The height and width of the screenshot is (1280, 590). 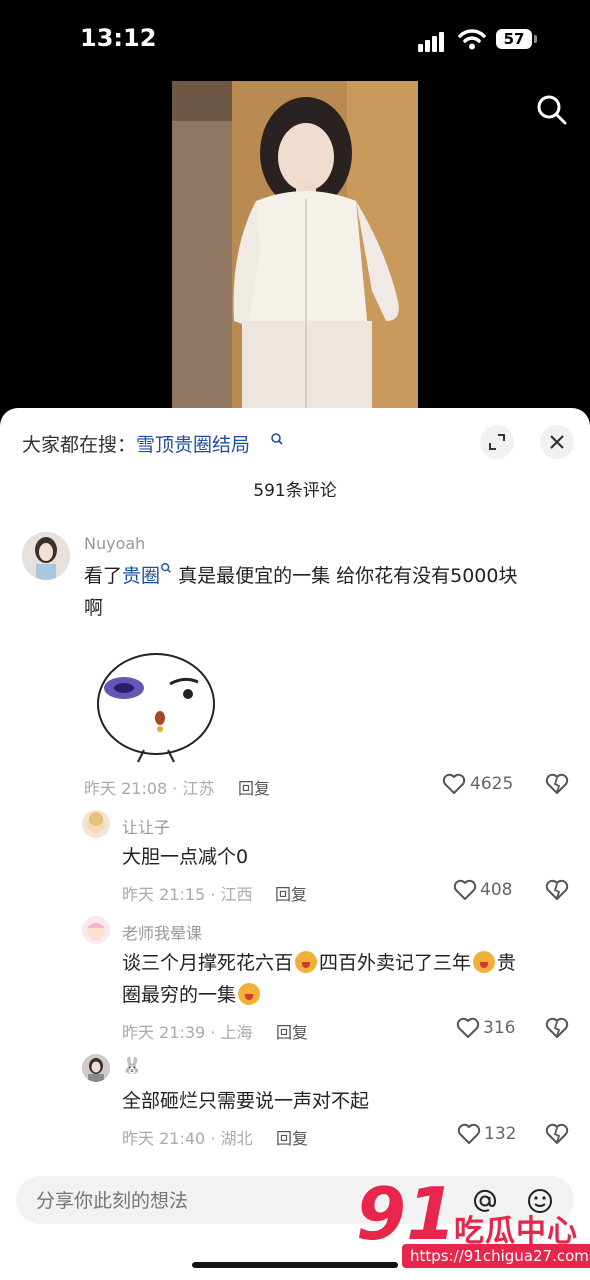 What do you see at coordinates (162, 932) in the screenshot?
I see `reply-username: 老师我晕课` at bounding box center [162, 932].